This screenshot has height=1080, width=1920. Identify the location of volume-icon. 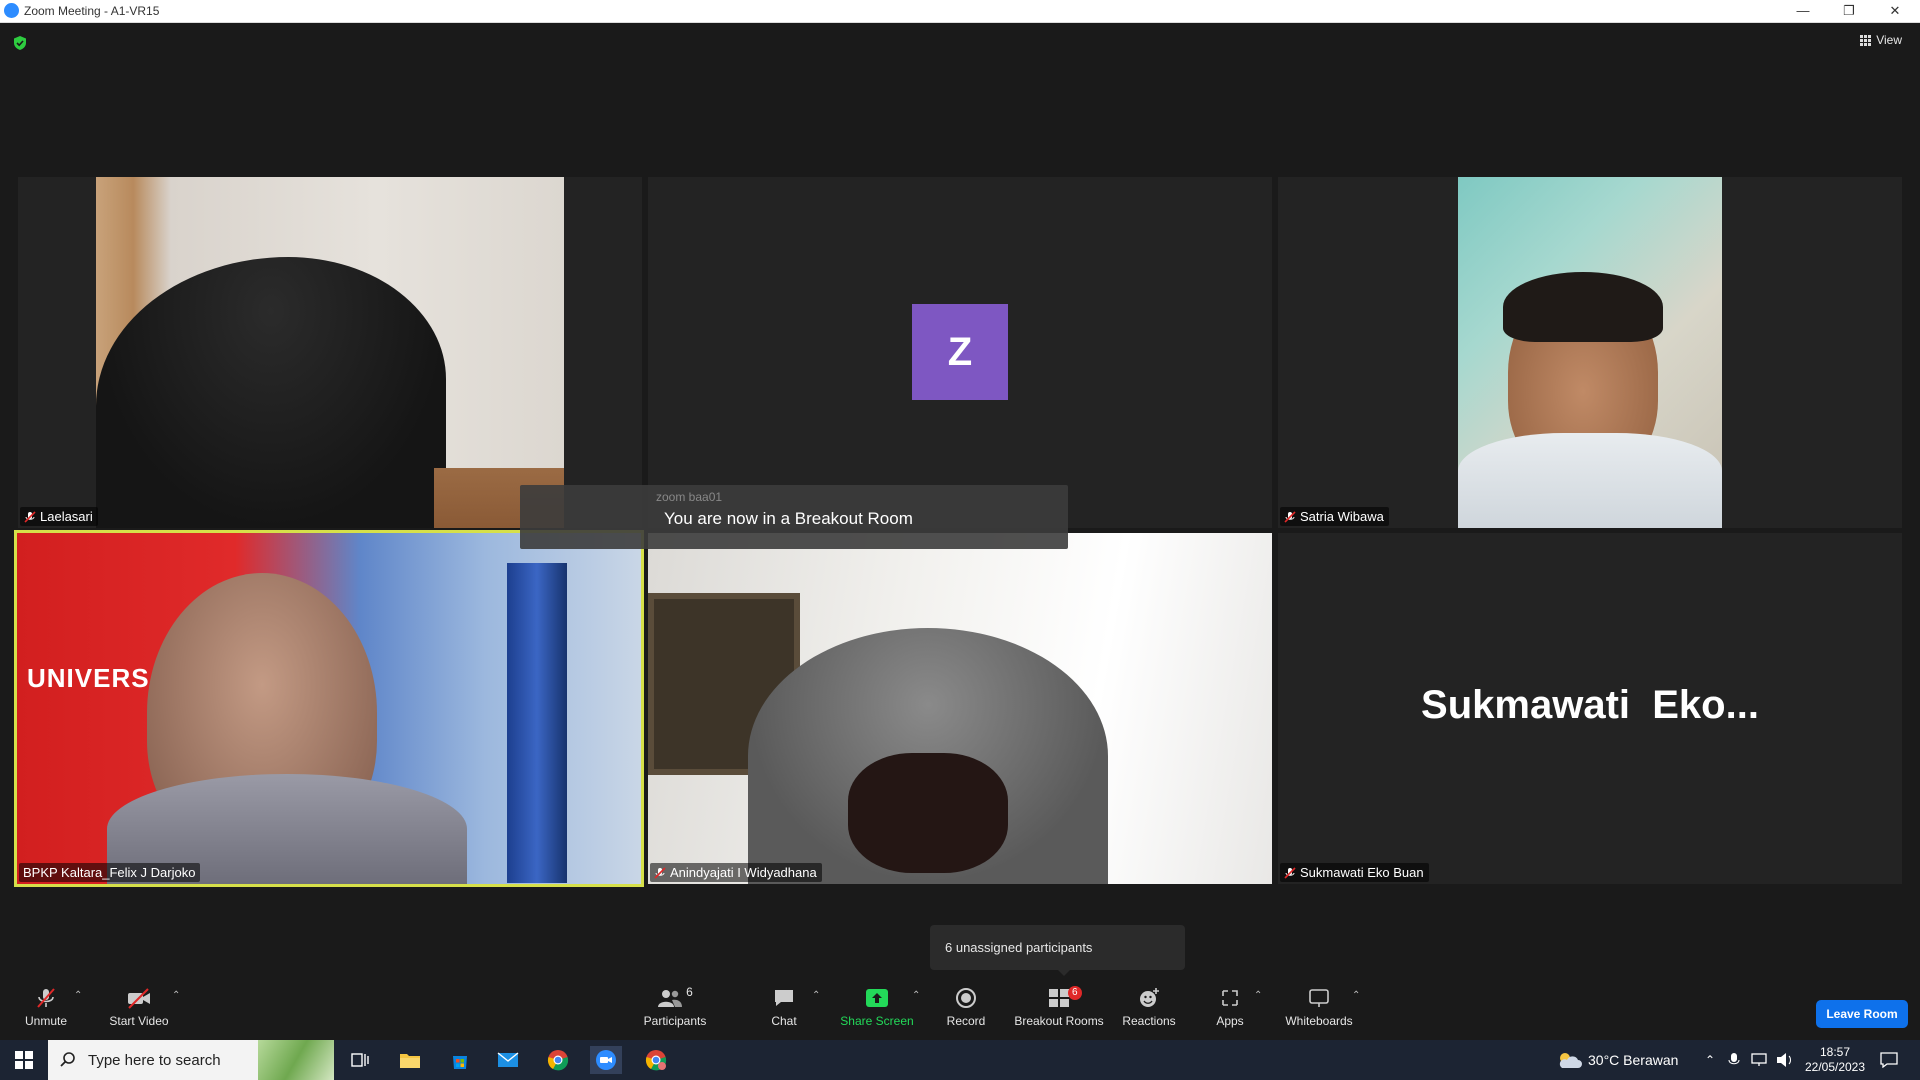
(1785, 1060).